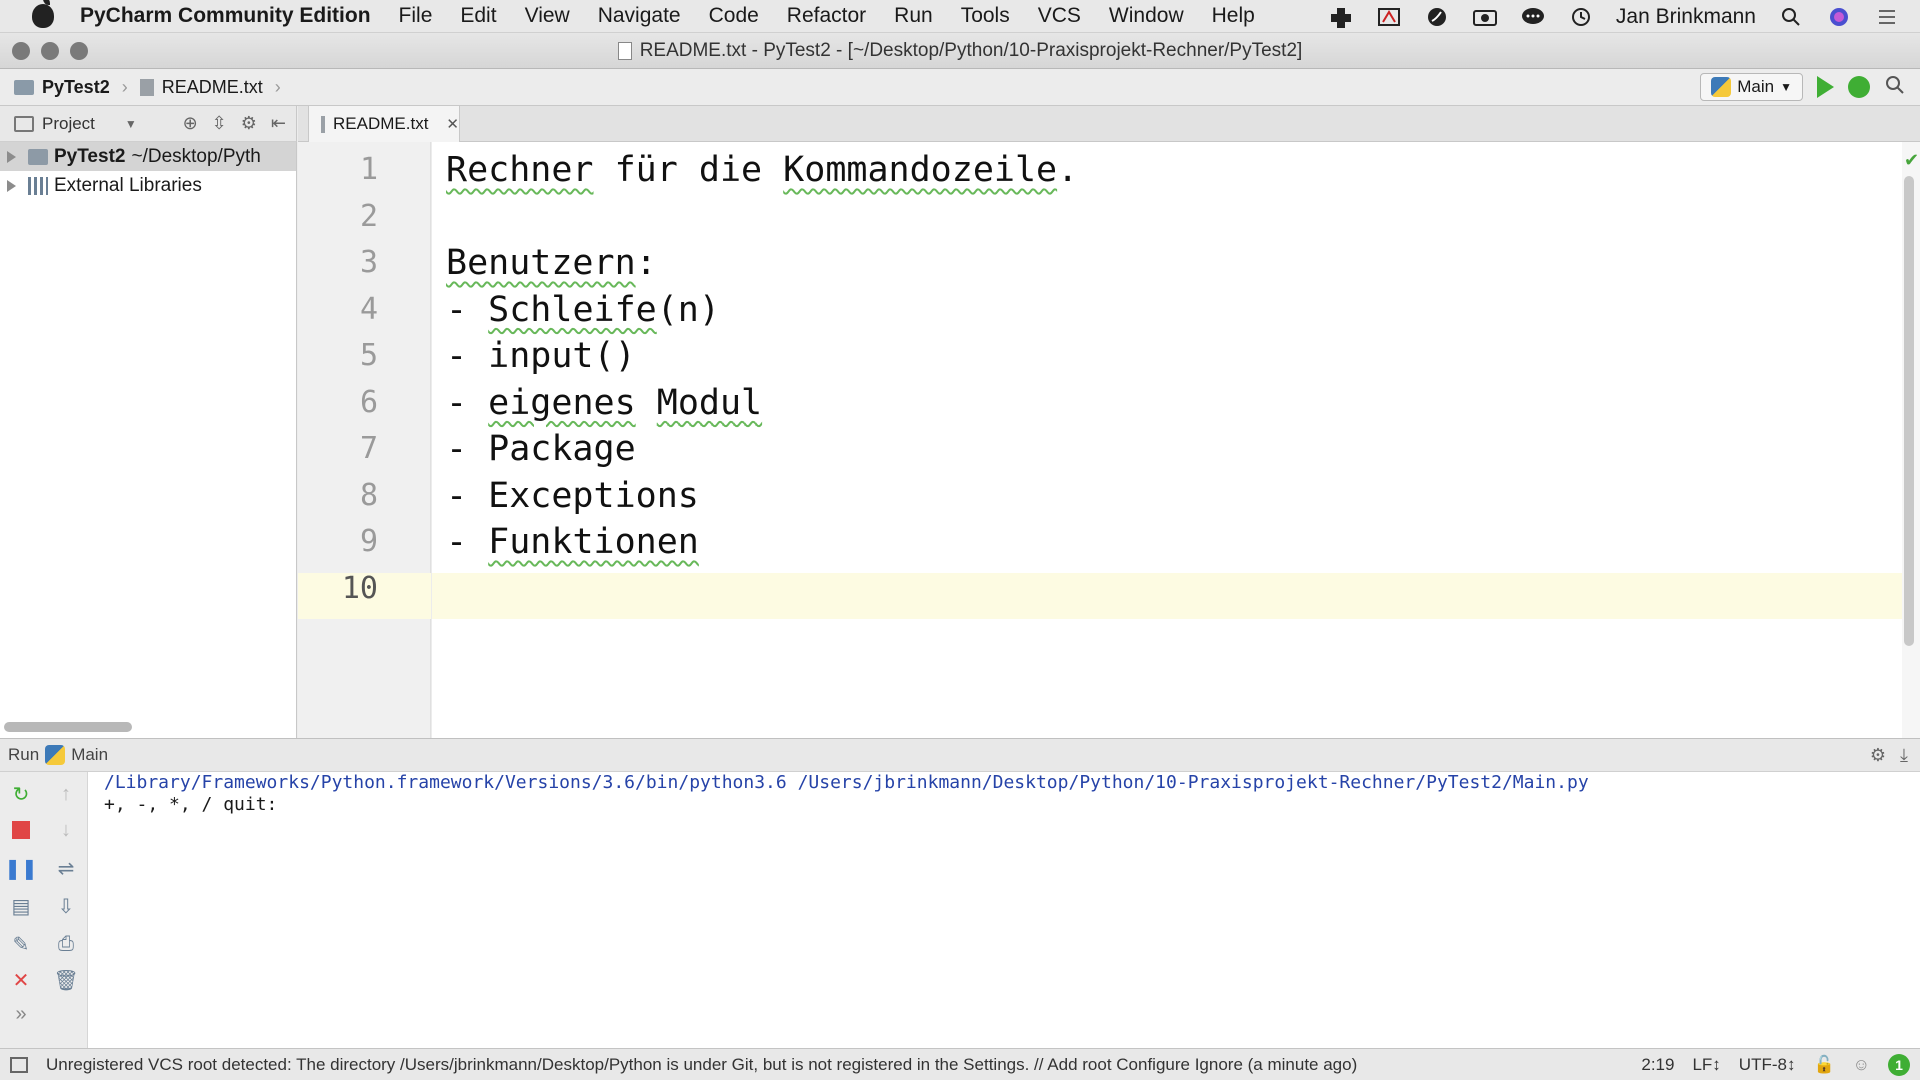 The width and height of the screenshot is (1920, 1080). I want to click on time-machine-icon, so click(1581, 17).